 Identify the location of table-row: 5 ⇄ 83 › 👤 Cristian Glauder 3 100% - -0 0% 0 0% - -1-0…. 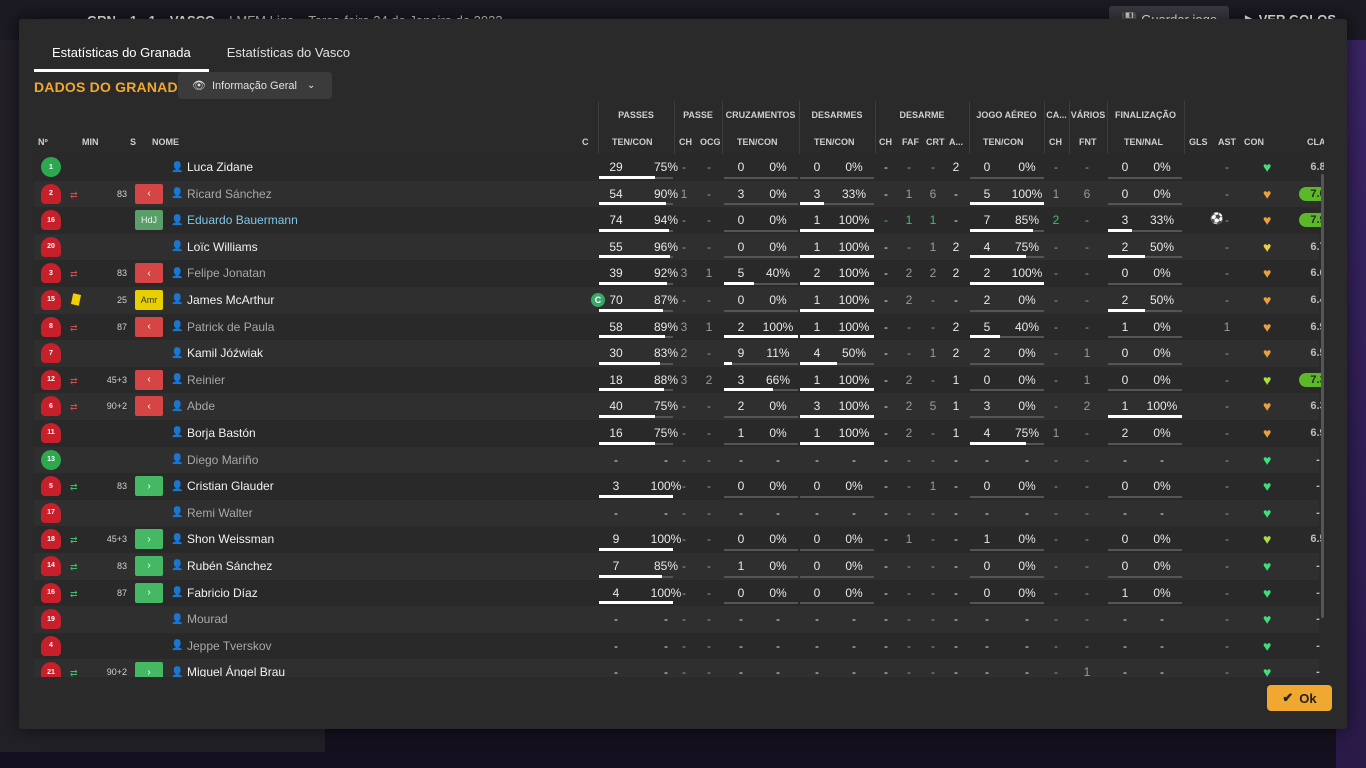
(677, 486).